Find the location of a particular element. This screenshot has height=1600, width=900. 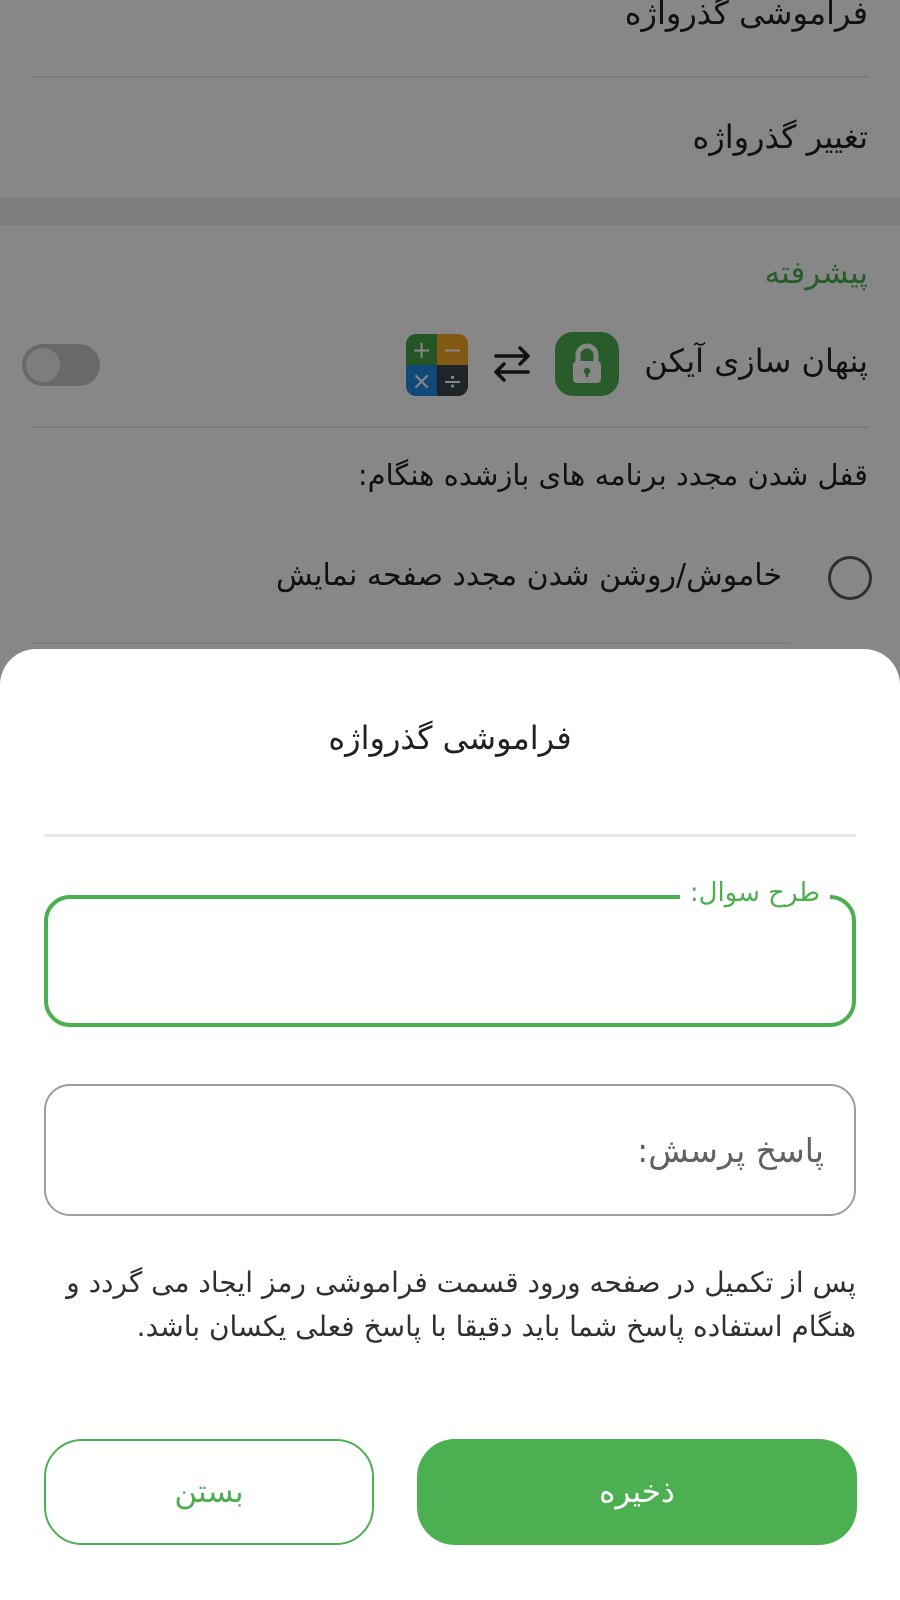

save-button: ذخیره is located at coordinates (637, 1492).